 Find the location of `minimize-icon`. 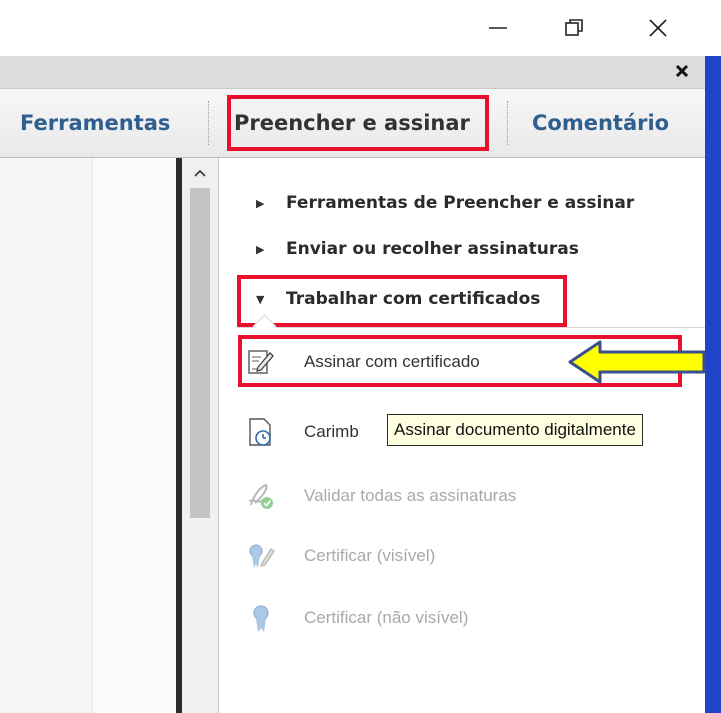

minimize-icon is located at coordinates (498, 28).